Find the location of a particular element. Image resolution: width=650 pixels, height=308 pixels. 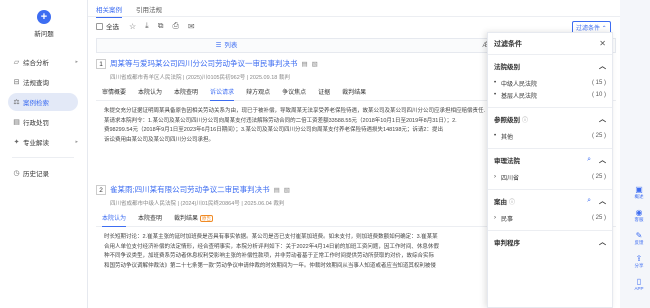

new-question-label: 新问题 is located at coordinates (44, 34).